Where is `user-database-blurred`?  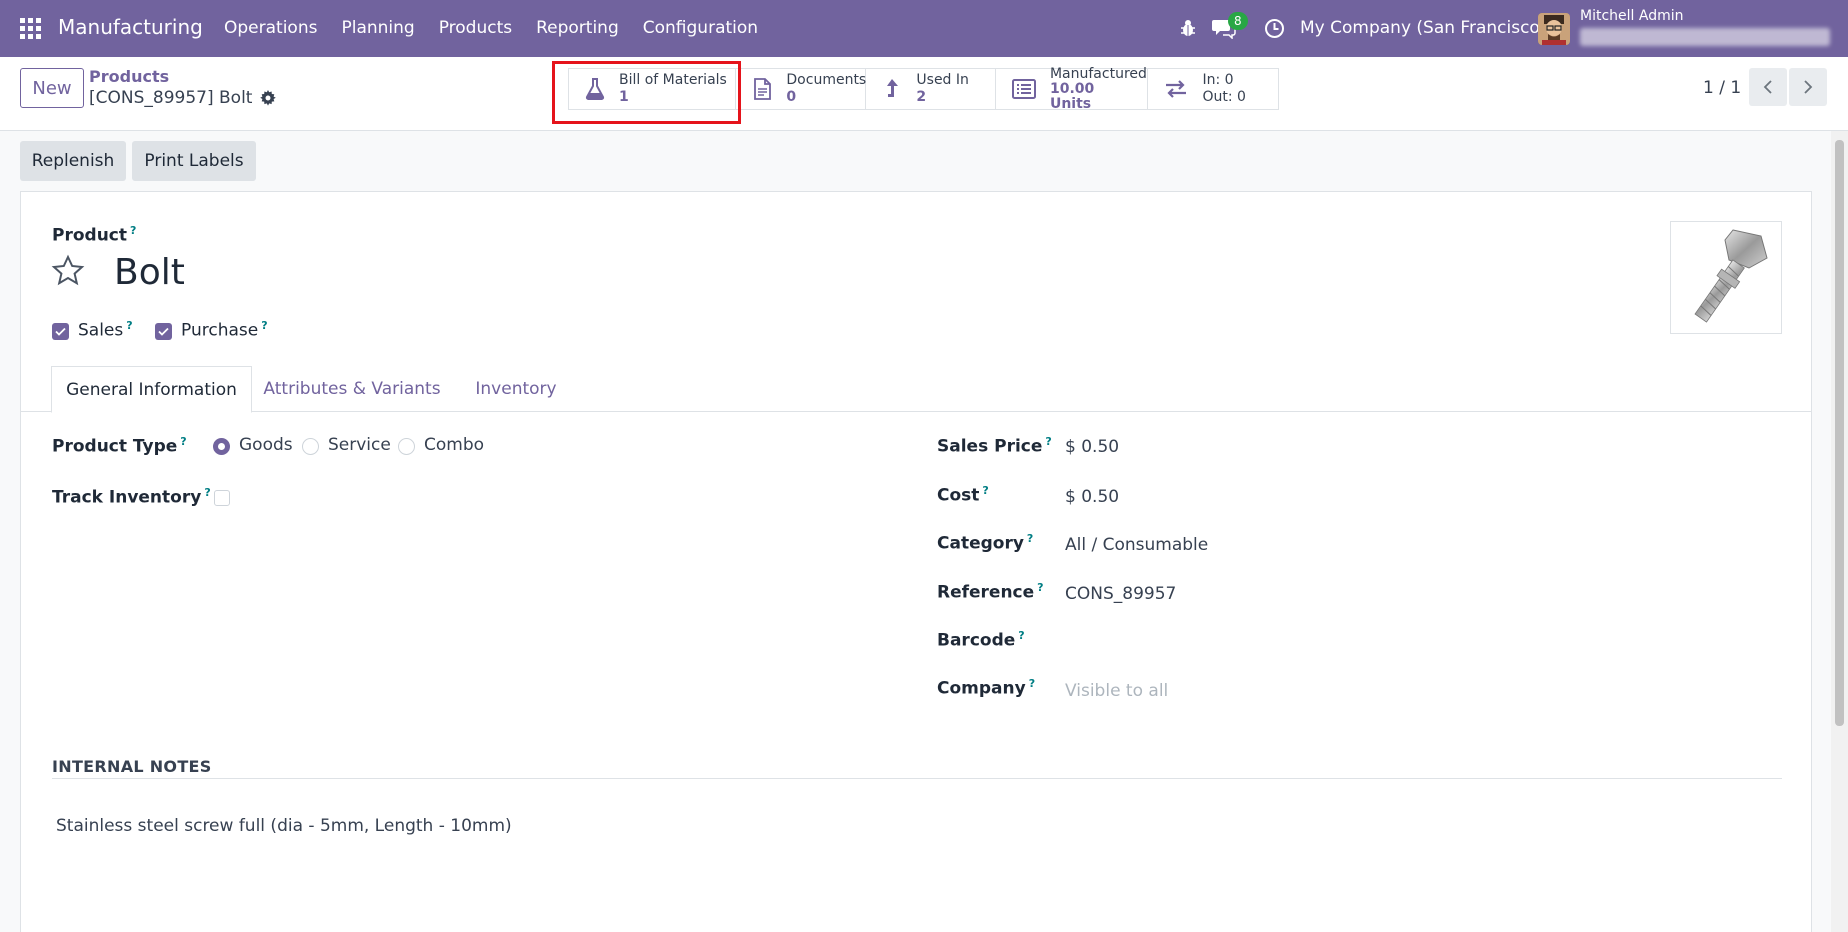
user-database-blurred is located at coordinates (1705, 37).